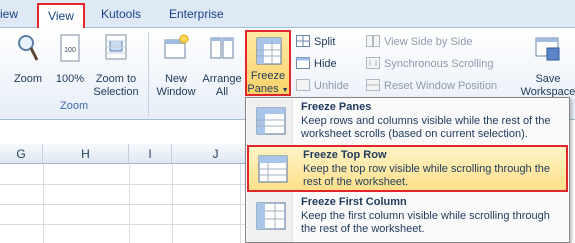 This screenshot has width=575, height=243. Describe the element at coordinates (222, 92) in the screenshot. I see `arrange-all-label-2: All` at that location.